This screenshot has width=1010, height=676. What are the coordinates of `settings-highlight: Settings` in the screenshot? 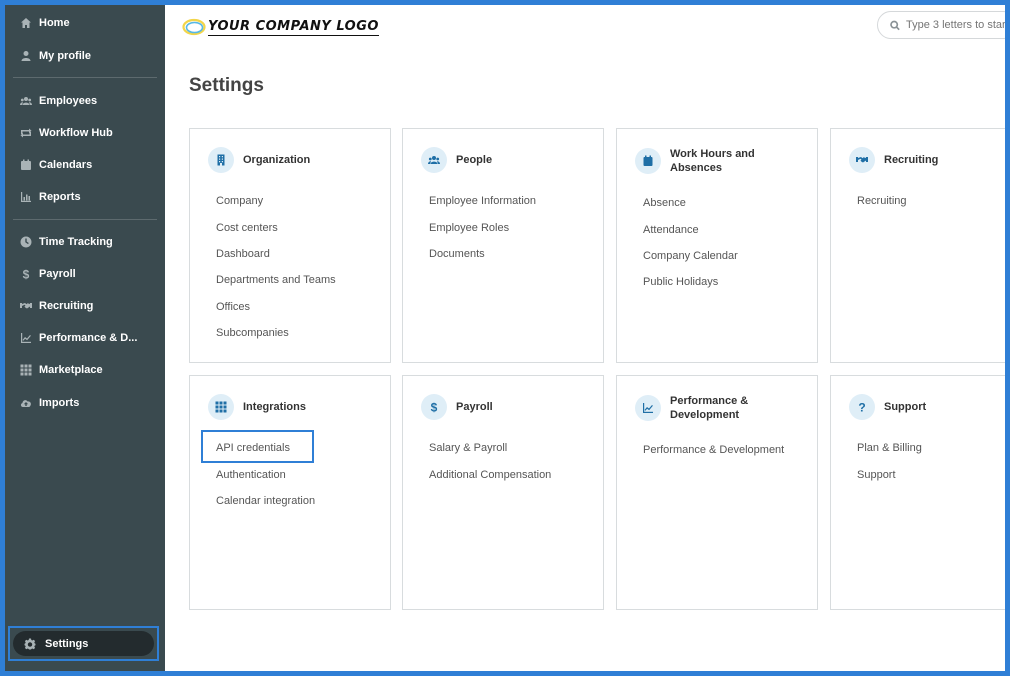 It's located at (83, 643).